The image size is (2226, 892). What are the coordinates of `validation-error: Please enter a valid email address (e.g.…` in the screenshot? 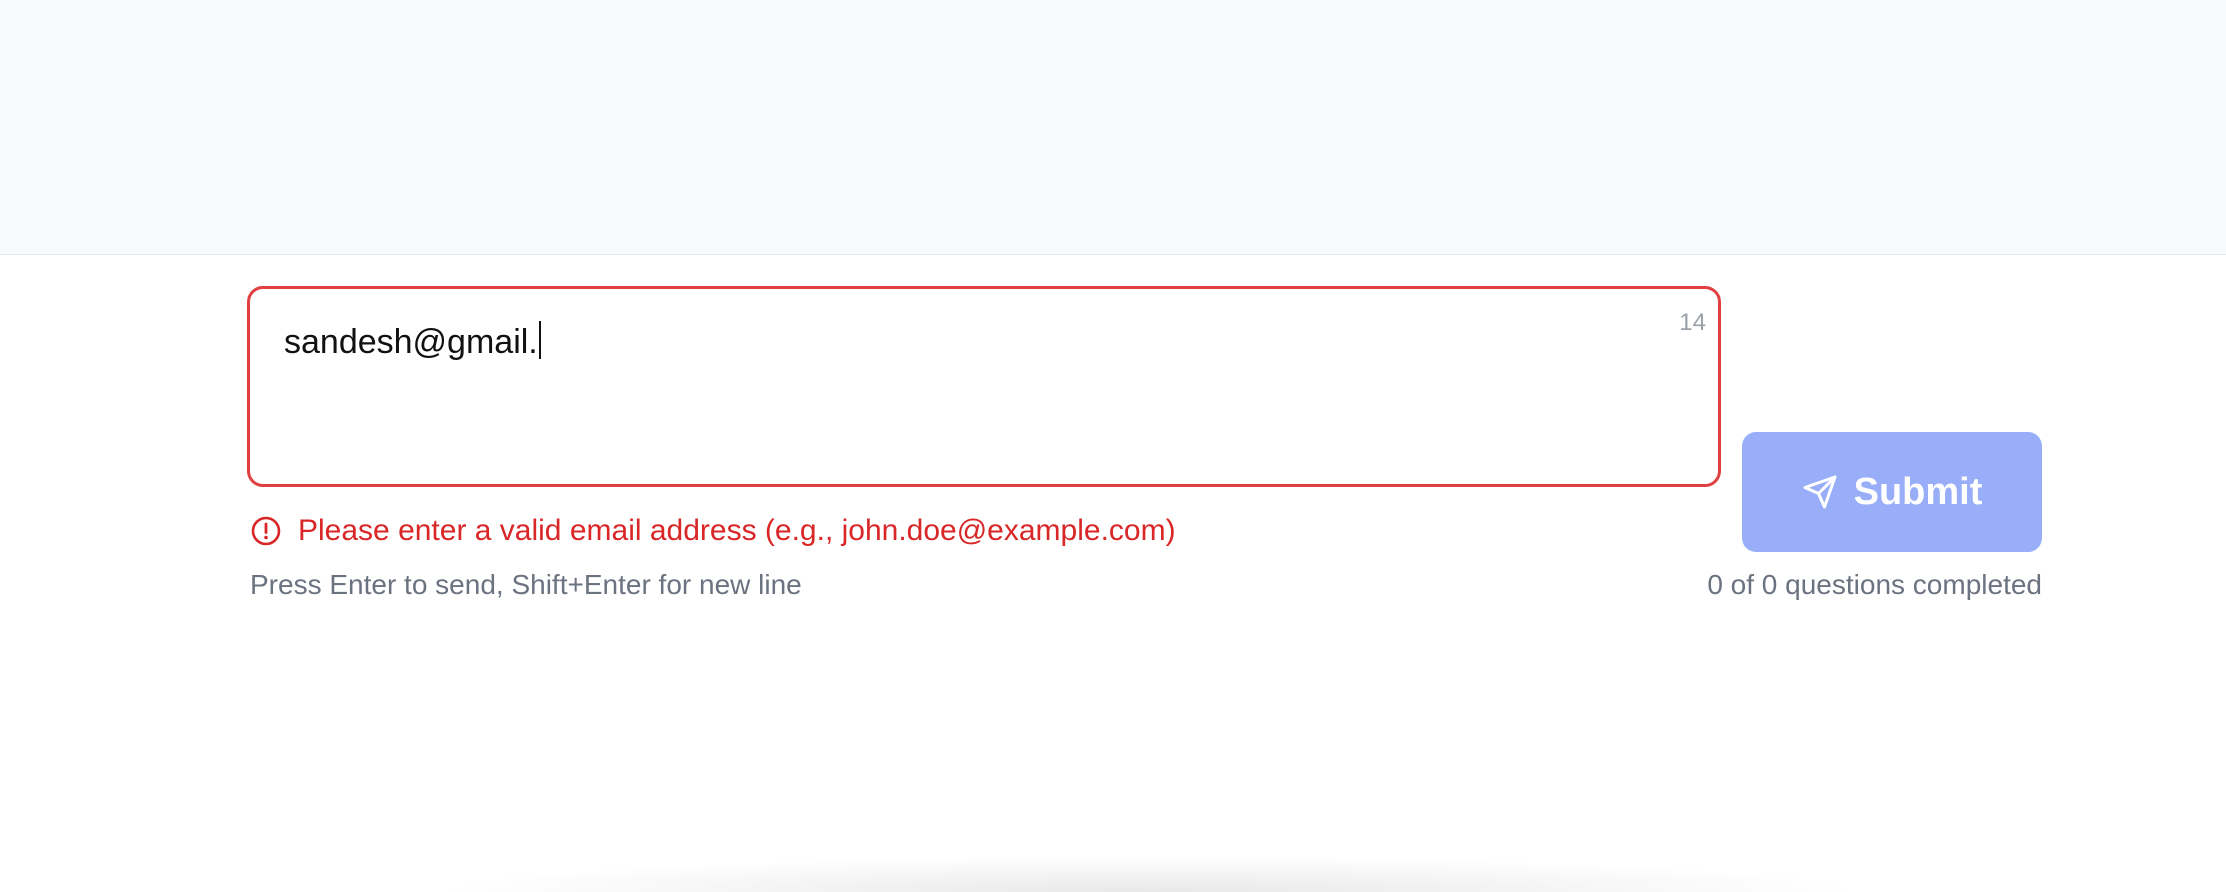 It's located at (713, 531).